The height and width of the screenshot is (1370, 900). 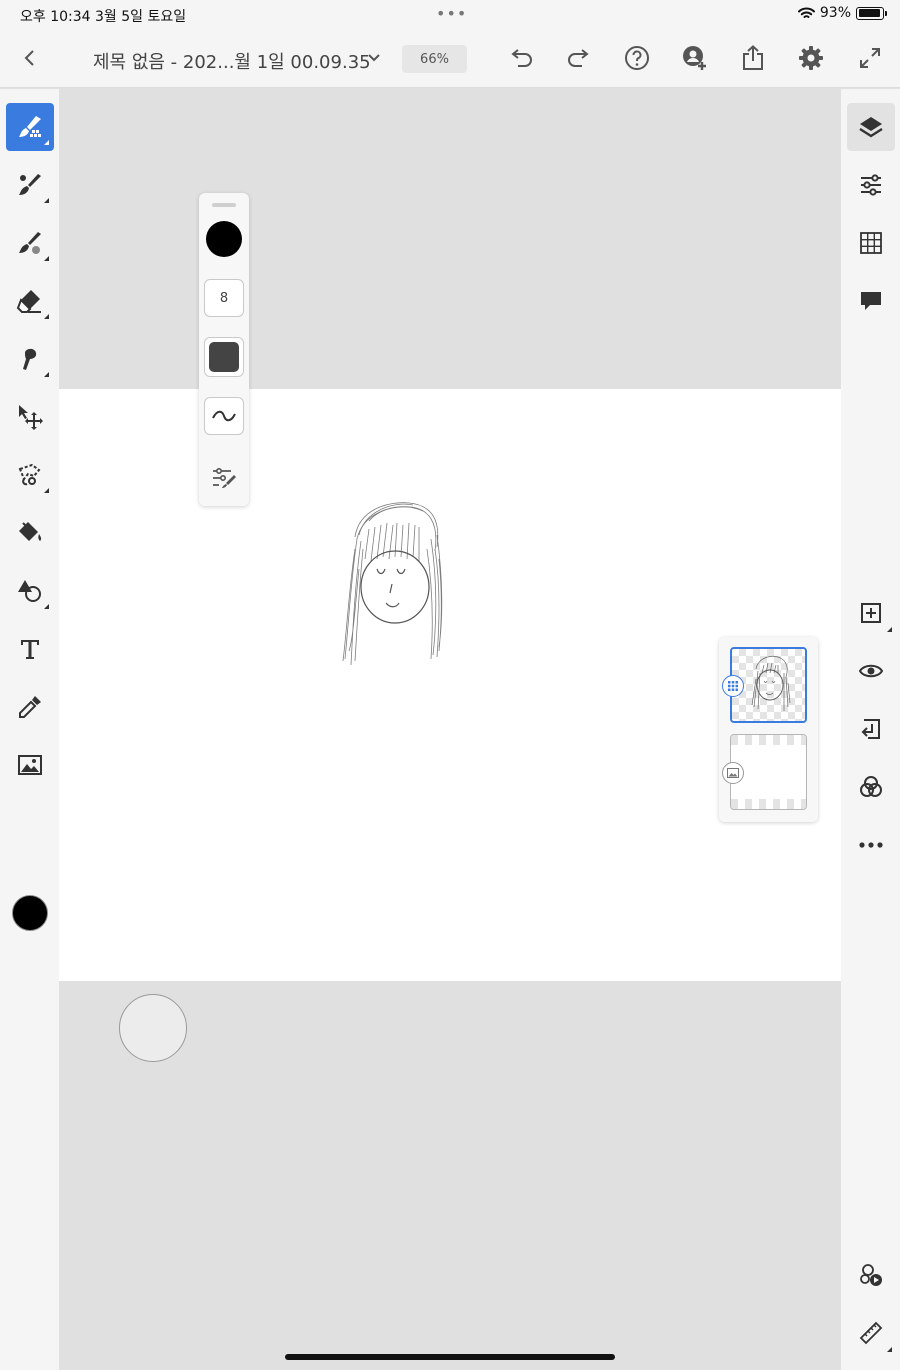 I want to click on share-icon, so click(x=753, y=57).